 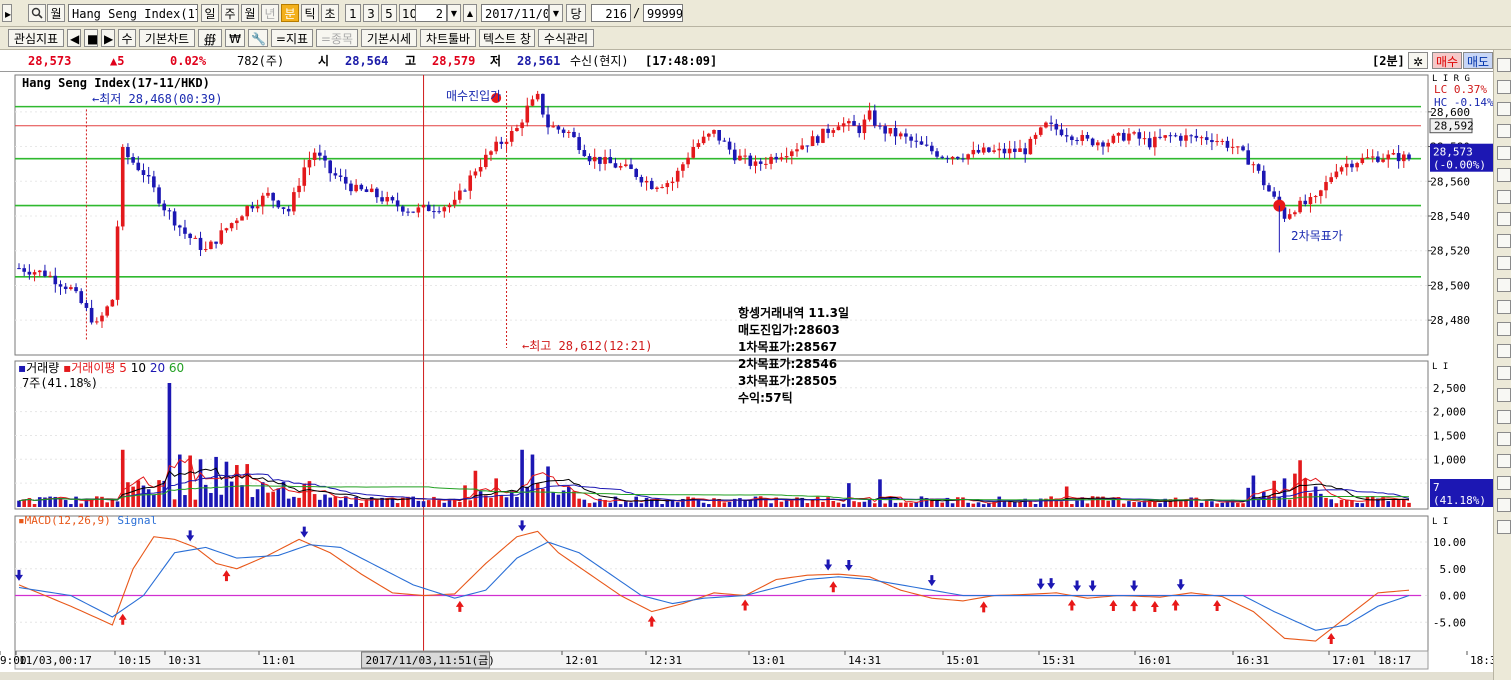 What do you see at coordinates (167, 38) in the screenshot?
I see `toolbar2-button-5: 기본차트` at bounding box center [167, 38].